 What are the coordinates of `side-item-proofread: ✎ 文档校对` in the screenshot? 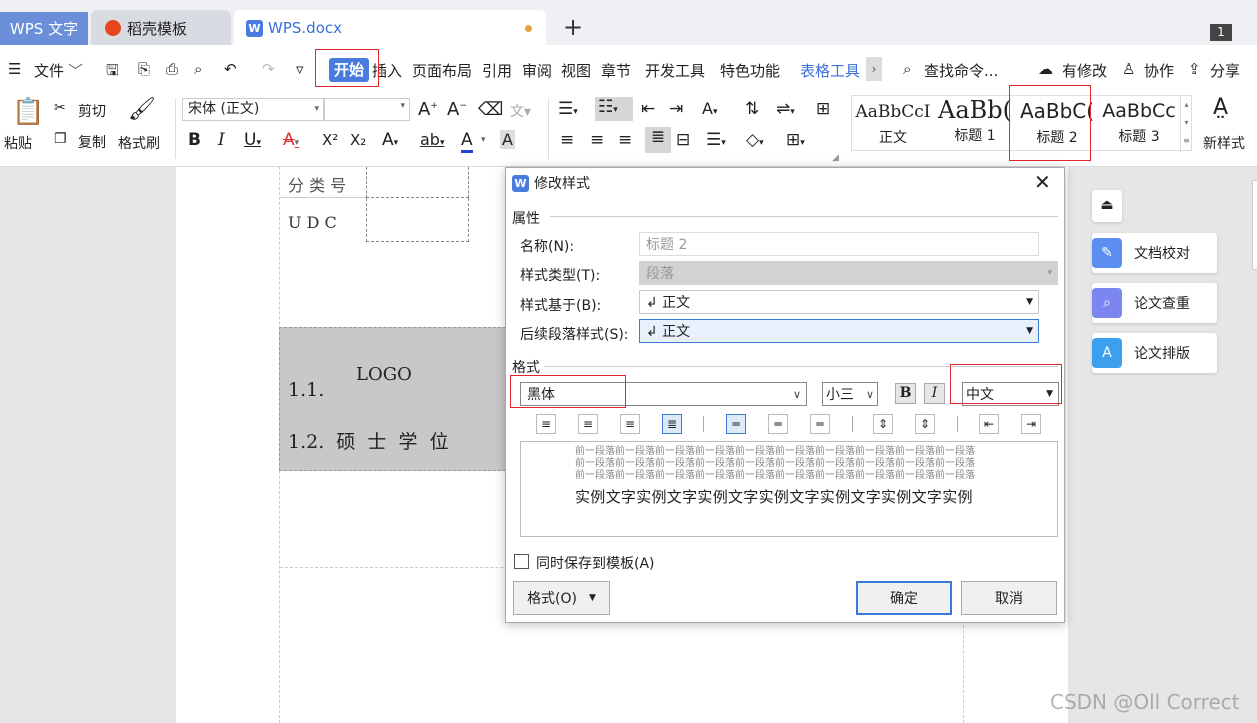 It's located at (1154, 253).